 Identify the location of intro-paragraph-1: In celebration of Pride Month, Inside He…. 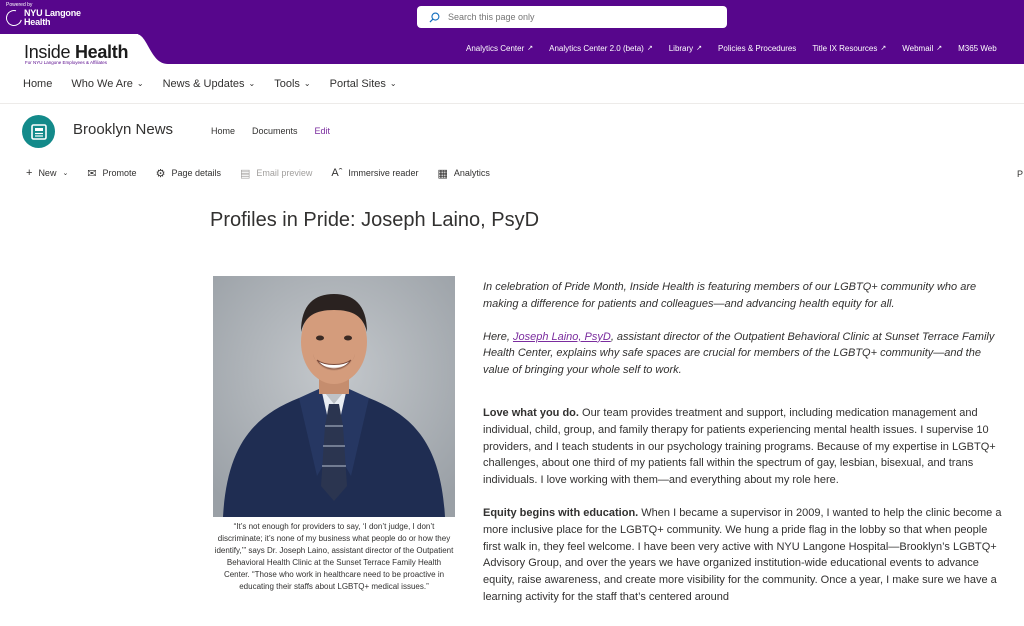
(730, 295).